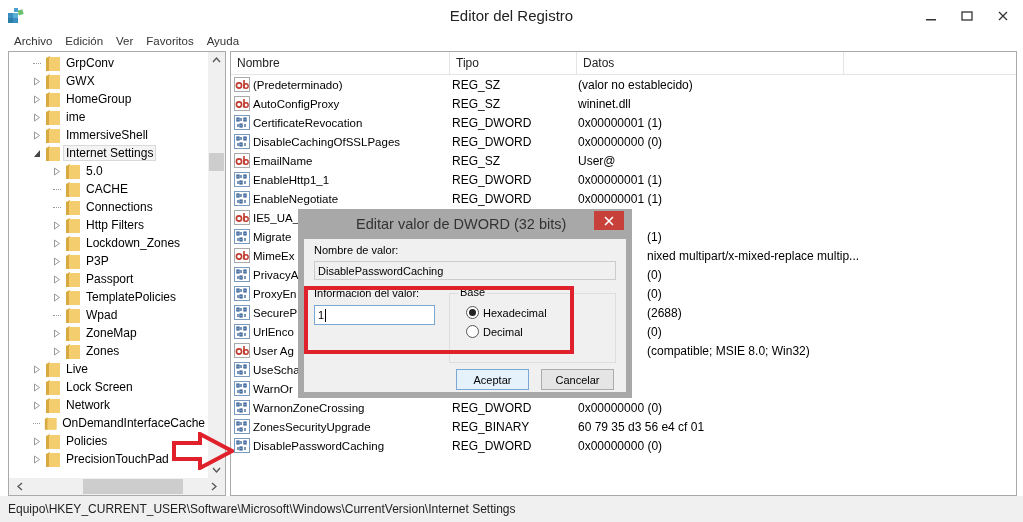 This screenshot has height=522, width=1023. I want to click on tree-item: GrpConv, so click(90, 63).